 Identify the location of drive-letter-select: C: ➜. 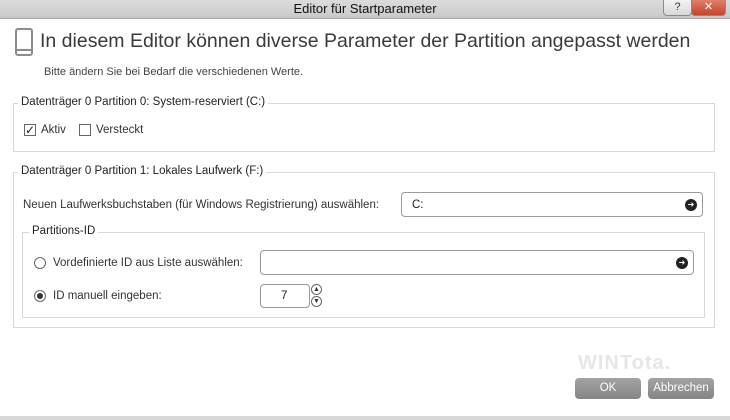
(552, 204).